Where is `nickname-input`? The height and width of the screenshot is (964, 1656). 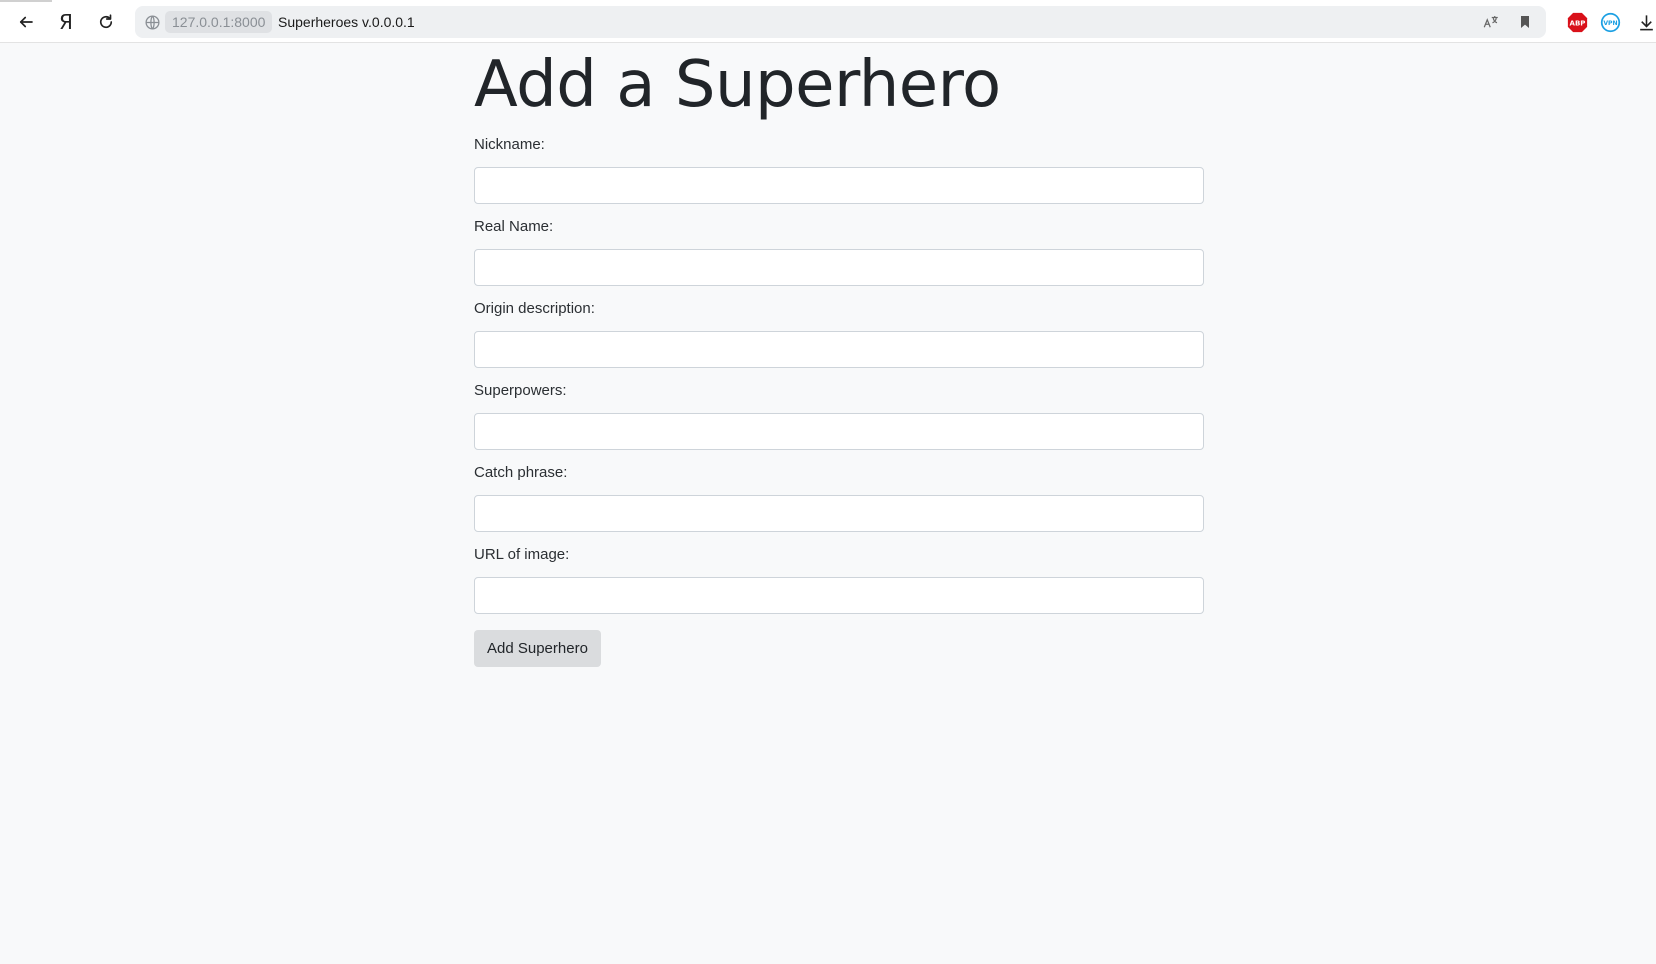
nickname-input is located at coordinates (839, 185).